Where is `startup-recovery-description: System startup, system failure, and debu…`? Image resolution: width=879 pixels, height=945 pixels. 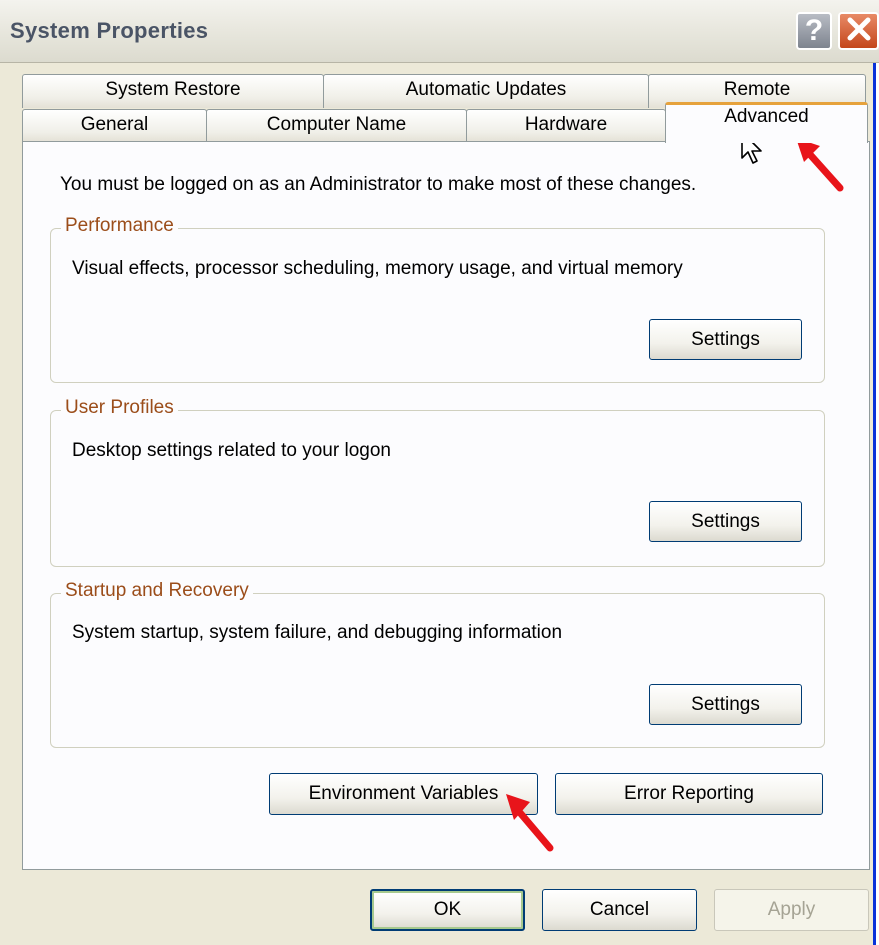
startup-recovery-description: System startup, system failure, and debu… is located at coordinates (317, 632).